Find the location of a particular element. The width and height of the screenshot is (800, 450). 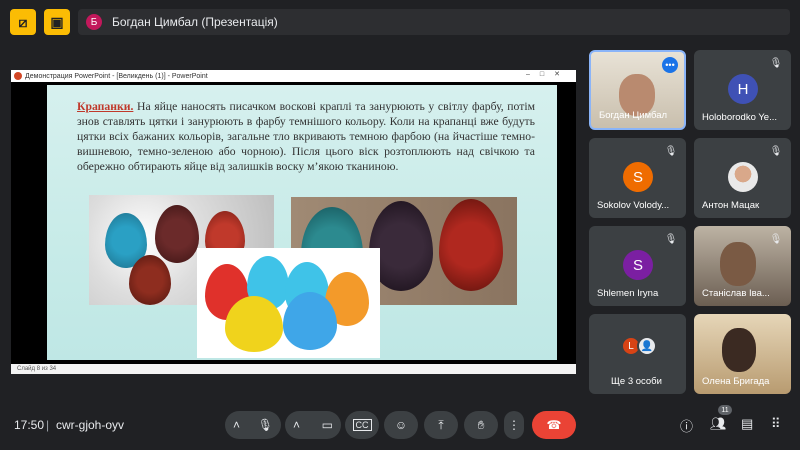

person-icon: 👤 is located at coordinates (647, 346).